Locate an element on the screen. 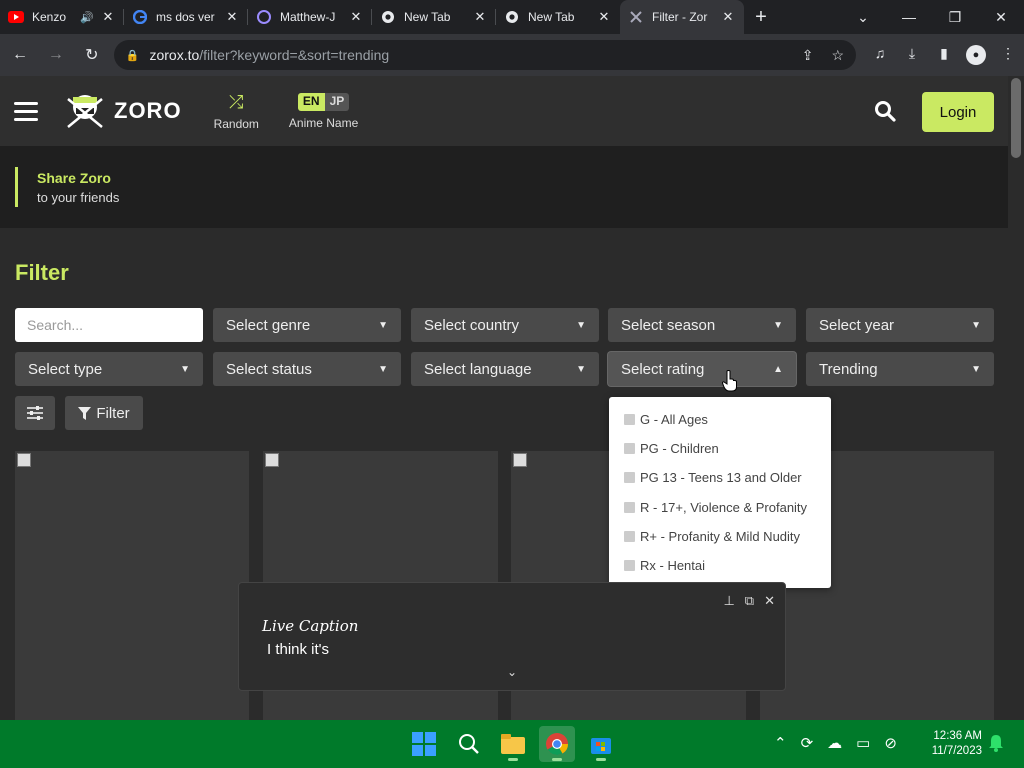 This screenshot has height=768, width=1024. filter-settings-button is located at coordinates (35, 413).